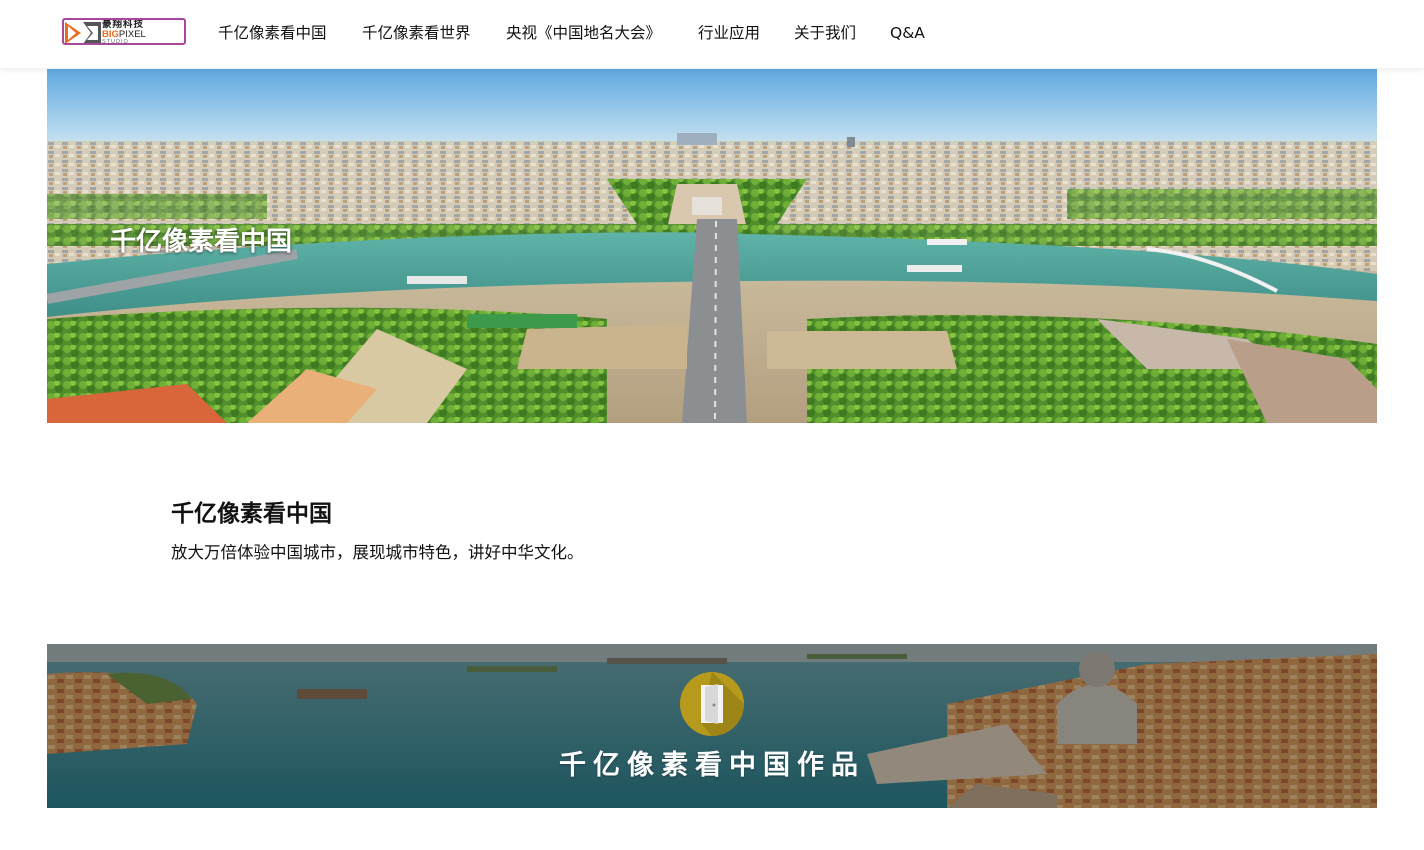 The height and width of the screenshot is (850, 1424). What do you see at coordinates (729, 33) in the screenshot?
I see `nav-item-industry: 行业应用` at bounding box center [729, 33].